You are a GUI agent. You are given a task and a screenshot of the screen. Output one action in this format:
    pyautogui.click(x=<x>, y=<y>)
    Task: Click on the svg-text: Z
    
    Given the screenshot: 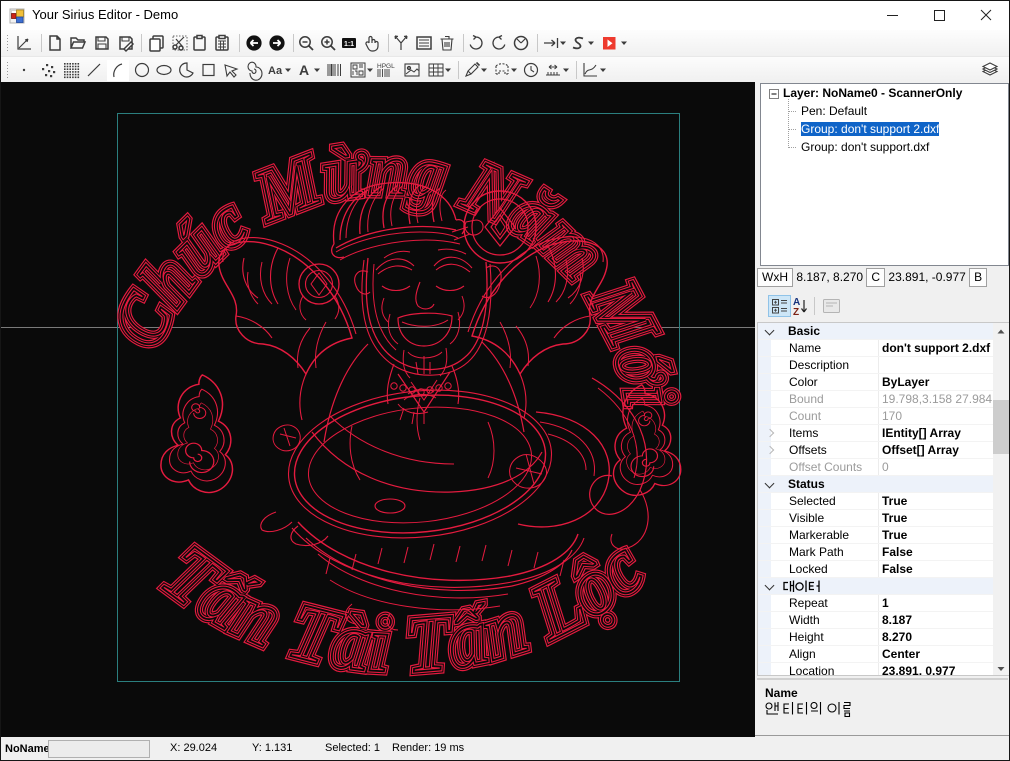 What is the action you would take?
    pyautogui.click(x=796, y=312)
    